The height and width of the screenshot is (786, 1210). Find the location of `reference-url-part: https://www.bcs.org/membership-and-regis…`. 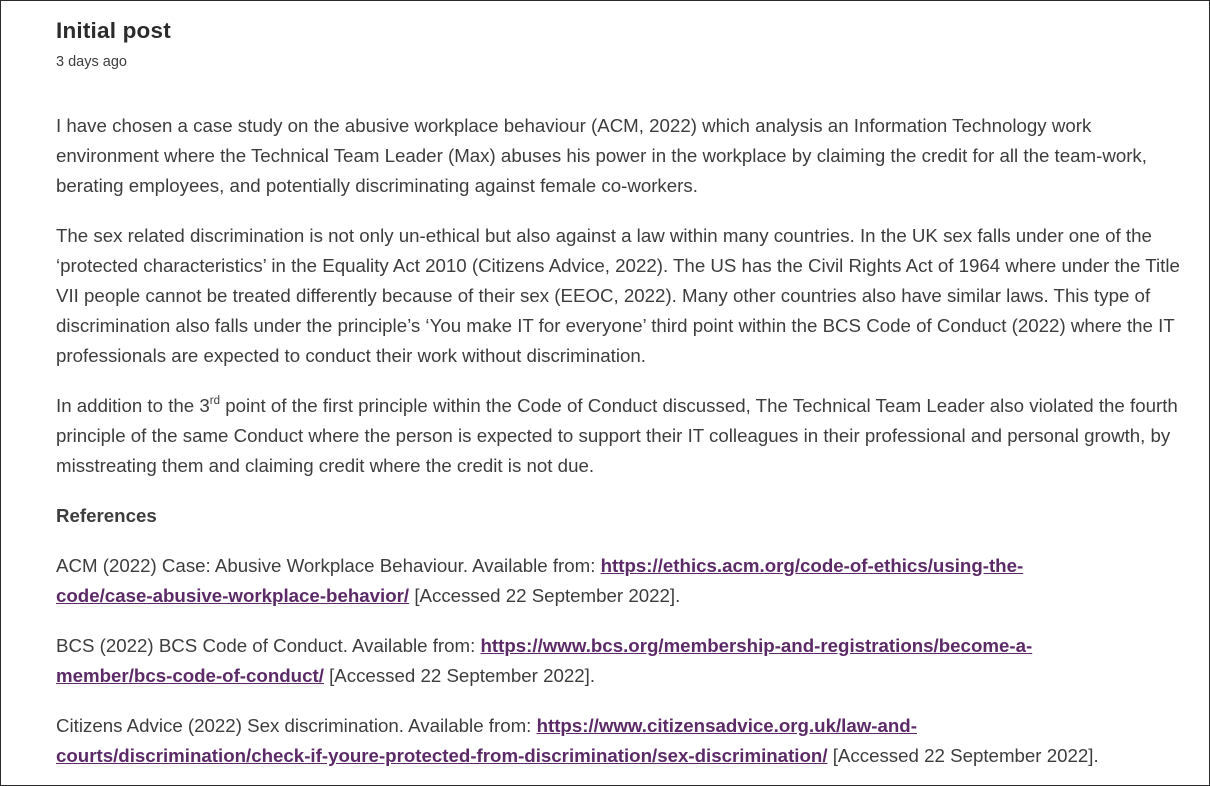

reference-url-part: https://www.bcs.org/membership-and-regis… is located at coordinates (756, 645).